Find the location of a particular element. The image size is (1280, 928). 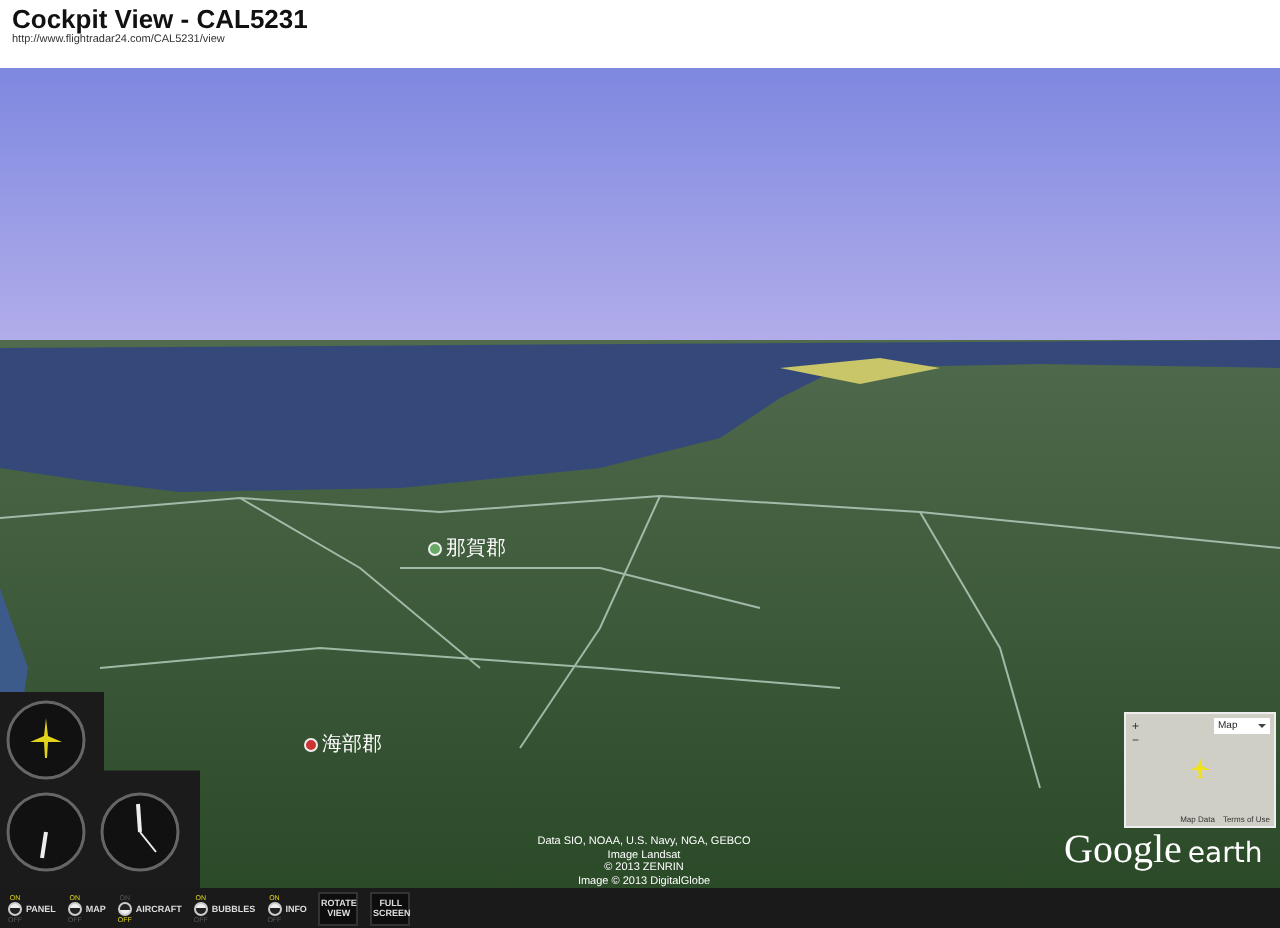

compass-gauge-icon is located at coordinates (46, 740).